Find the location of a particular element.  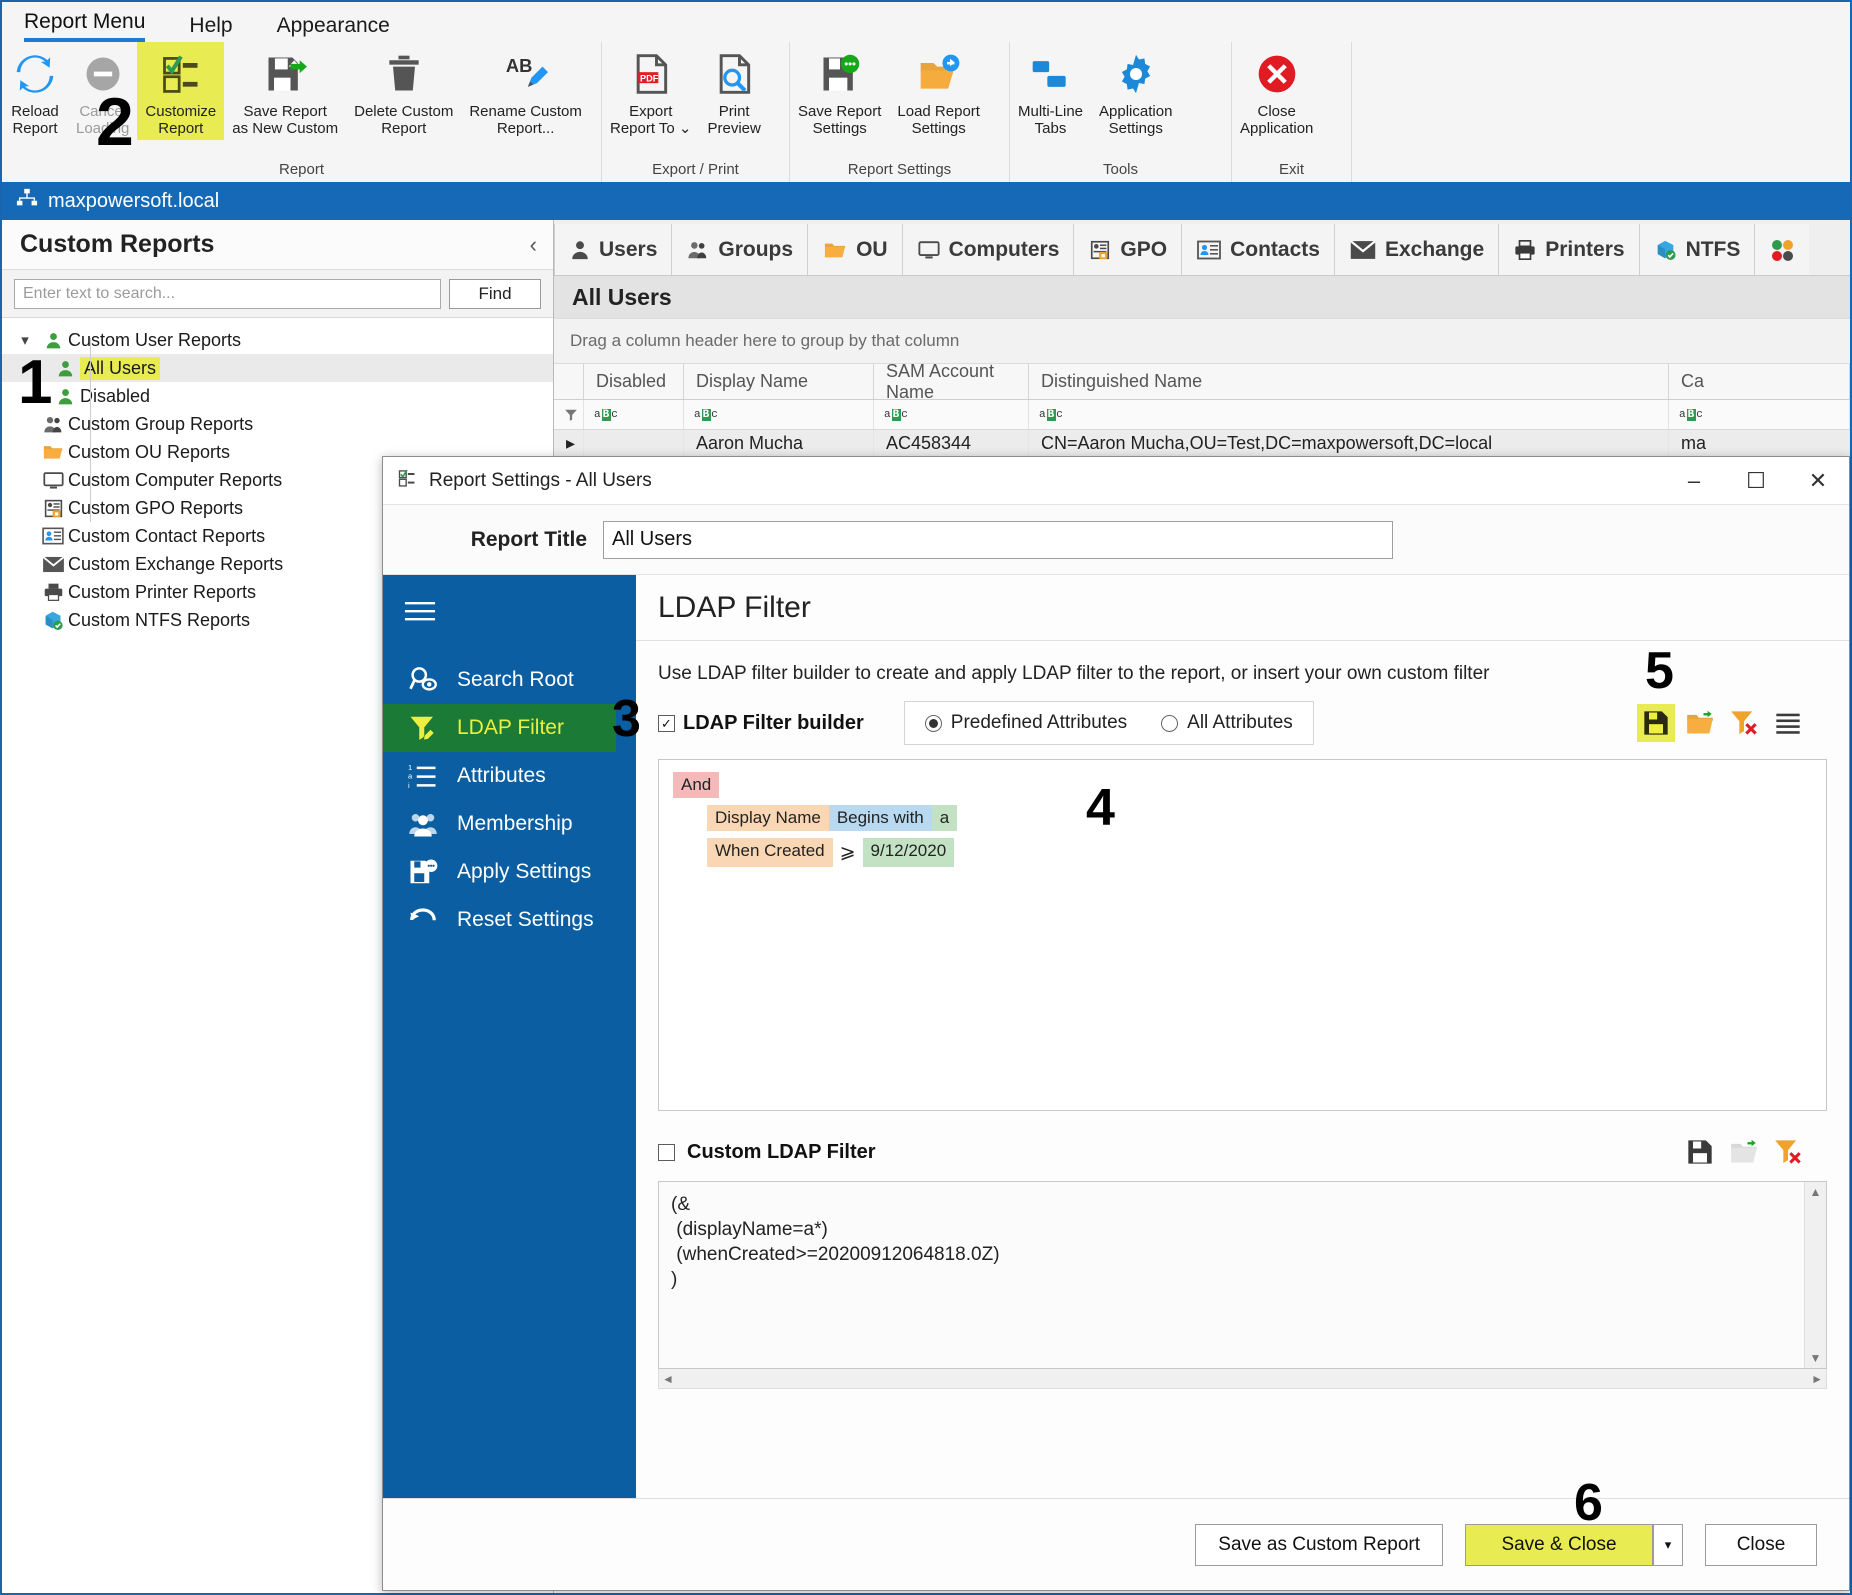

condition-operator: Begins with is located at coordinates (880, 818).